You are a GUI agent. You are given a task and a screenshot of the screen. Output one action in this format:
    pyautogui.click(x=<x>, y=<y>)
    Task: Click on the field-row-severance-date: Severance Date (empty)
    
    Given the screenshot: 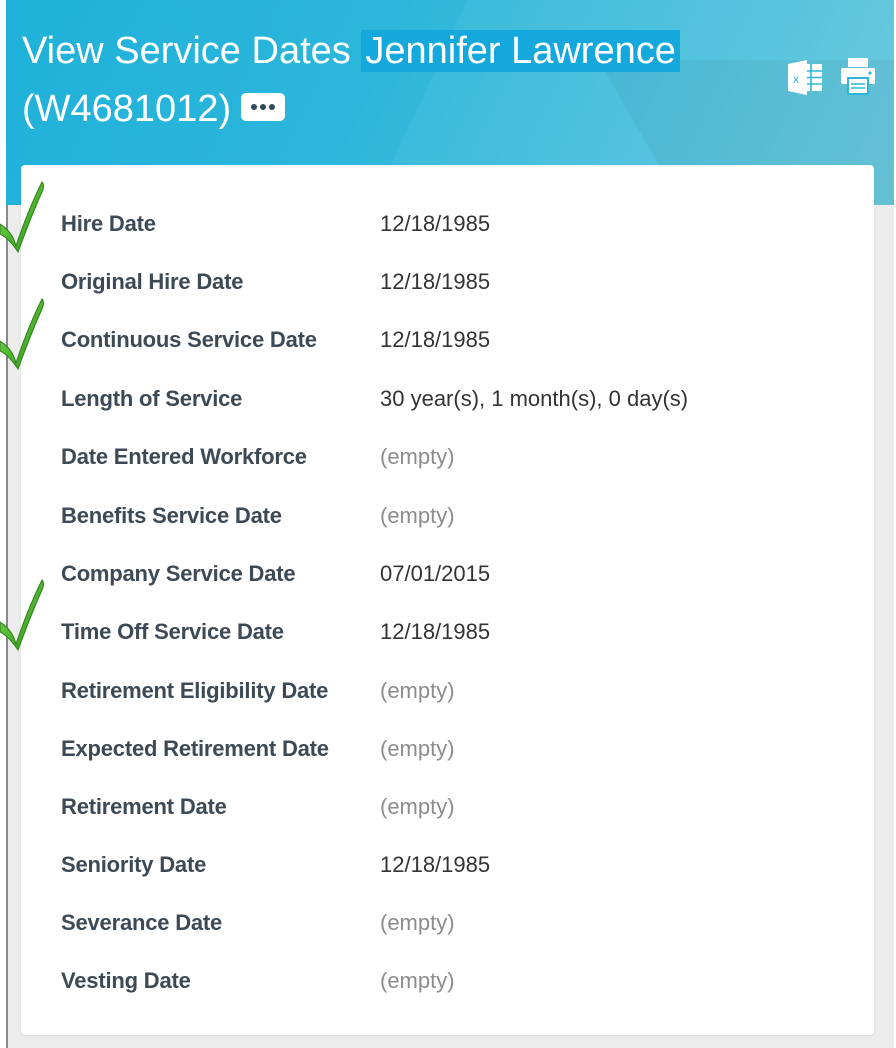 What is the action you would take?
    pyautogui.click(x=451, y=923)
    